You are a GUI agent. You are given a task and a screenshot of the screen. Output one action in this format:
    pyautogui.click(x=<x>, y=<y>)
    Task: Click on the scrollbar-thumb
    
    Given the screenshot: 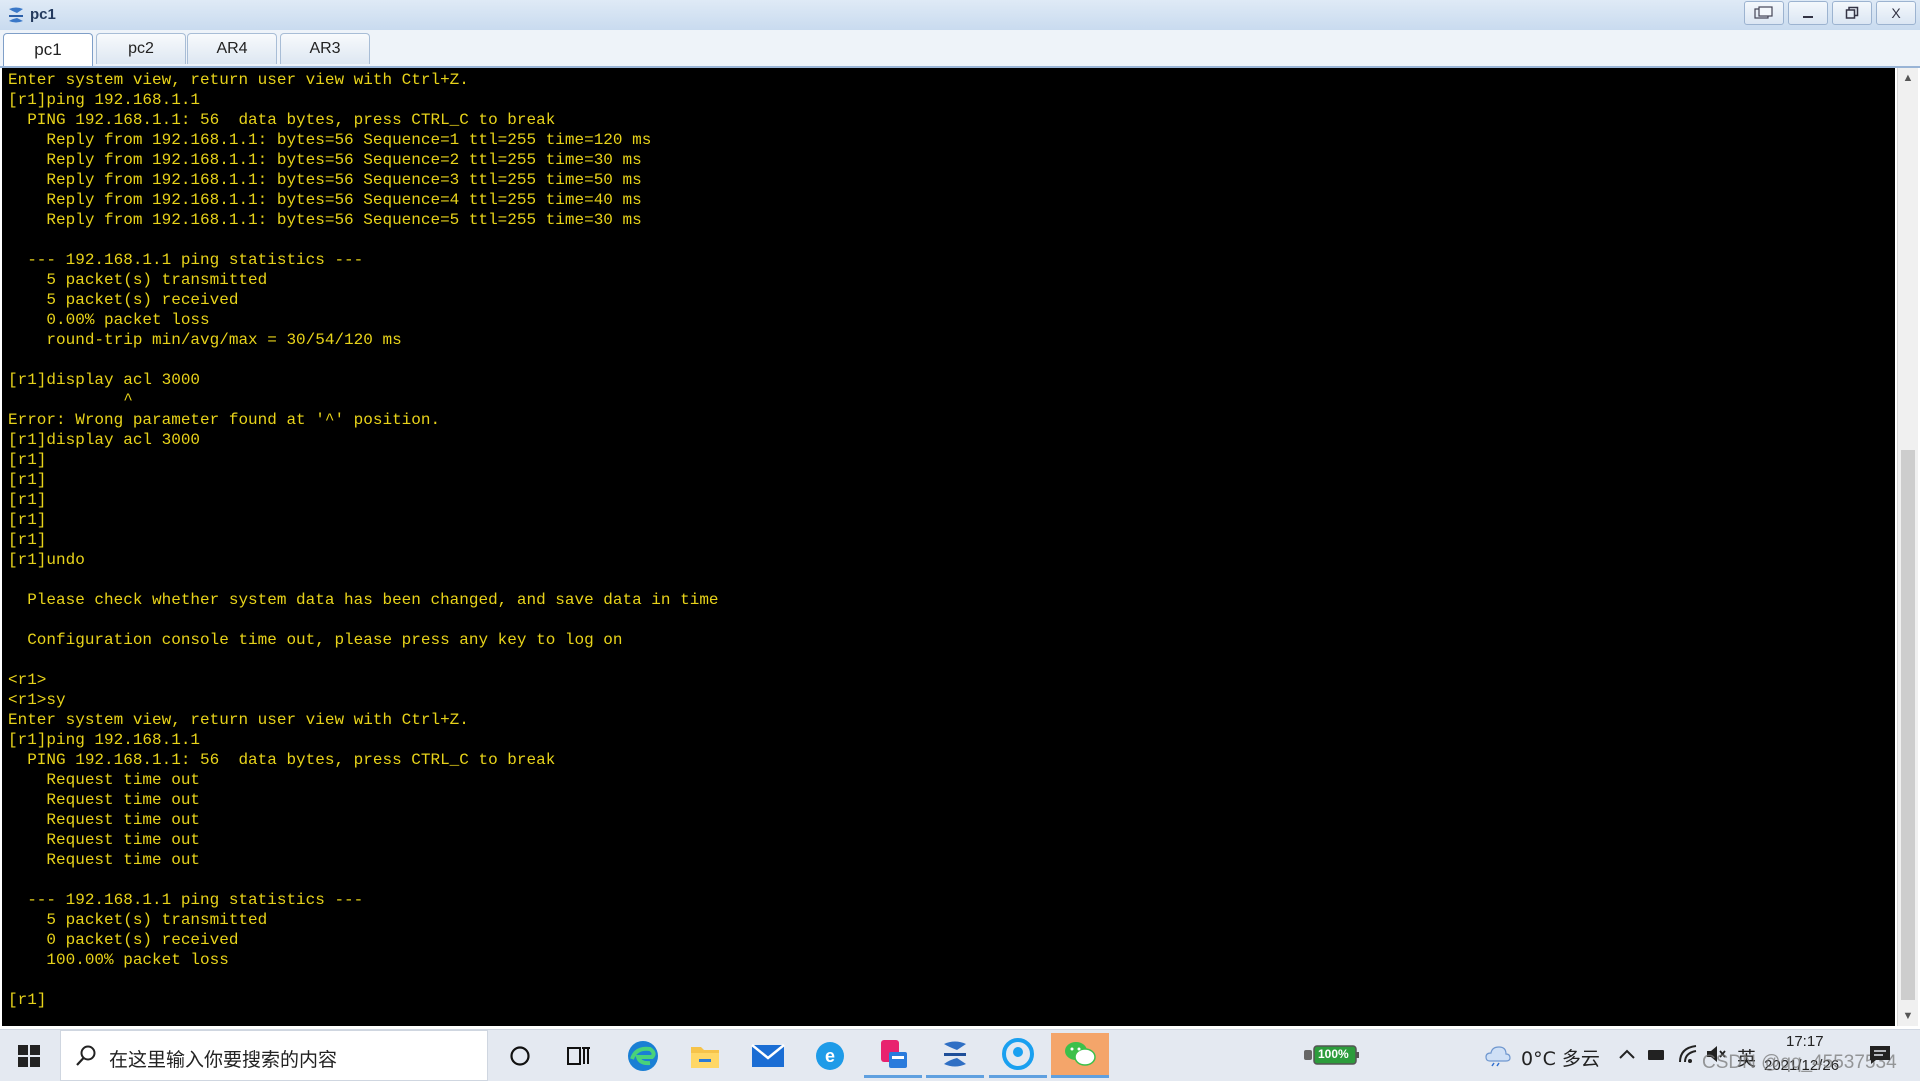 What is the action you would take?
    pyautogui.click(x=1908, y=725)
    